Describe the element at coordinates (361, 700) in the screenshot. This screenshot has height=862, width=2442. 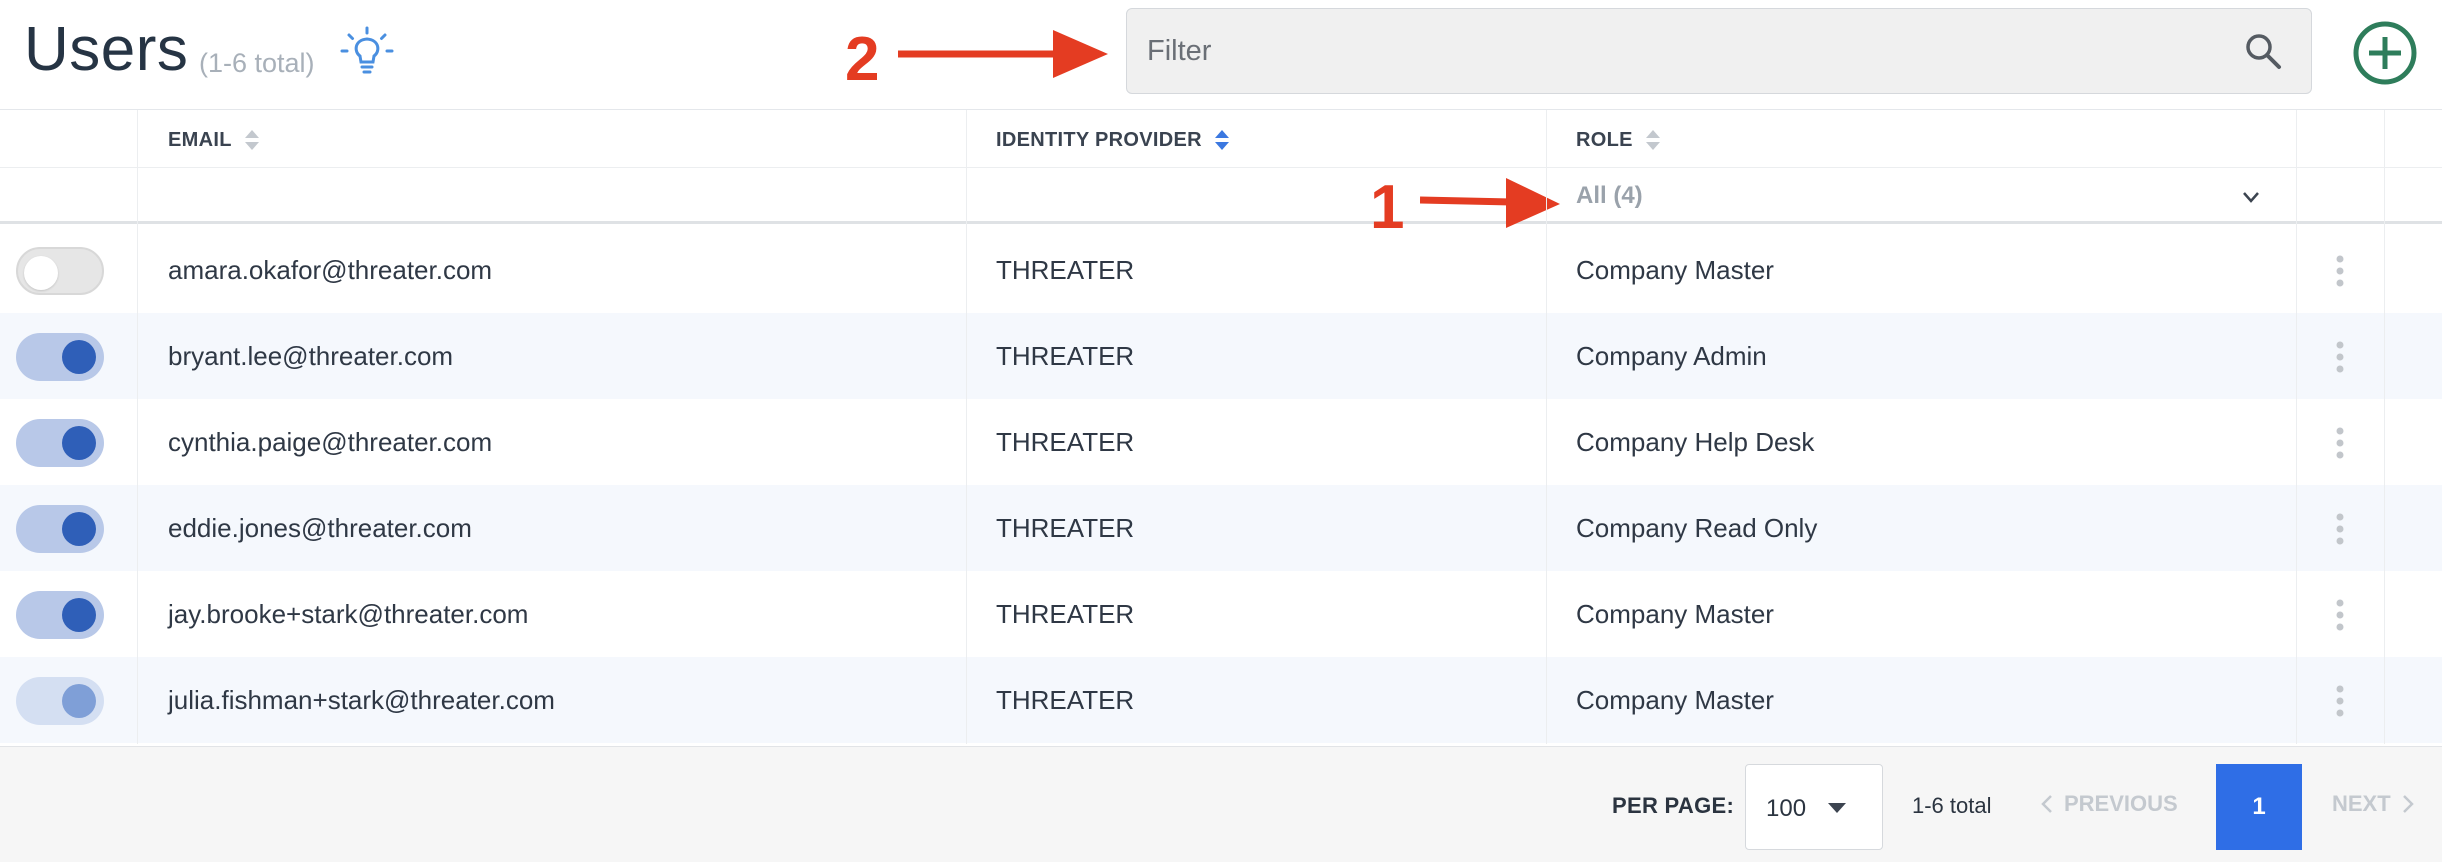
I see `email-cell: julia.fishman+stark@threater.com` at that location.